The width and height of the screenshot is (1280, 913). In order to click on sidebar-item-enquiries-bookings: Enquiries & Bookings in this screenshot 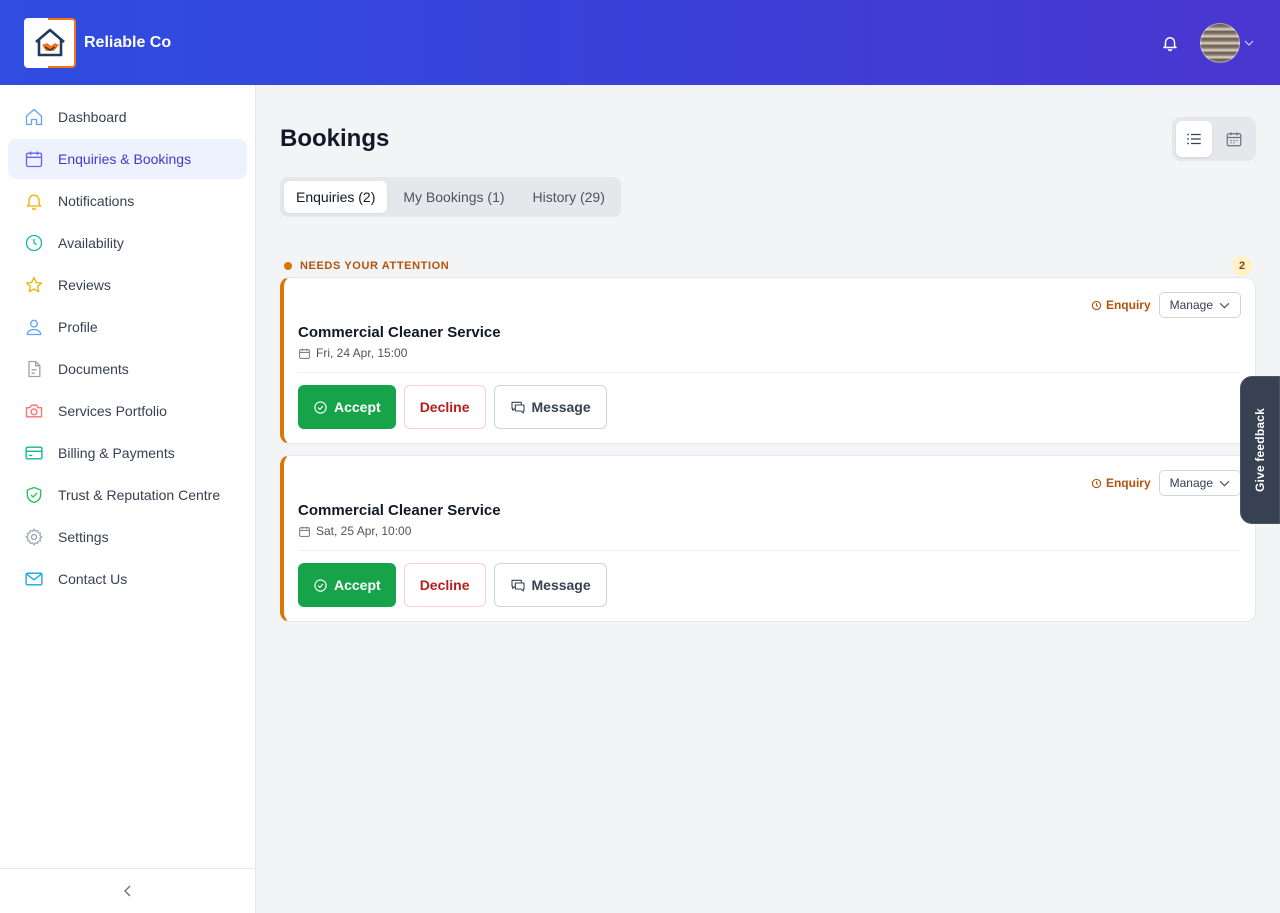, I will do `click(127, 159)`.